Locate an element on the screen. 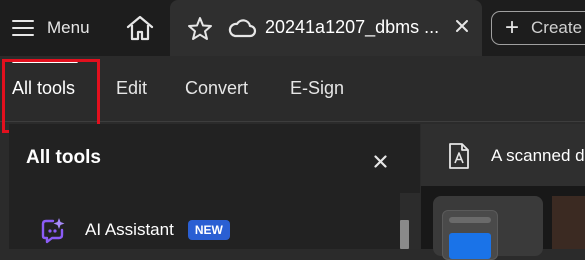  ai-assistant-icon is located at coordinates (53, 231).